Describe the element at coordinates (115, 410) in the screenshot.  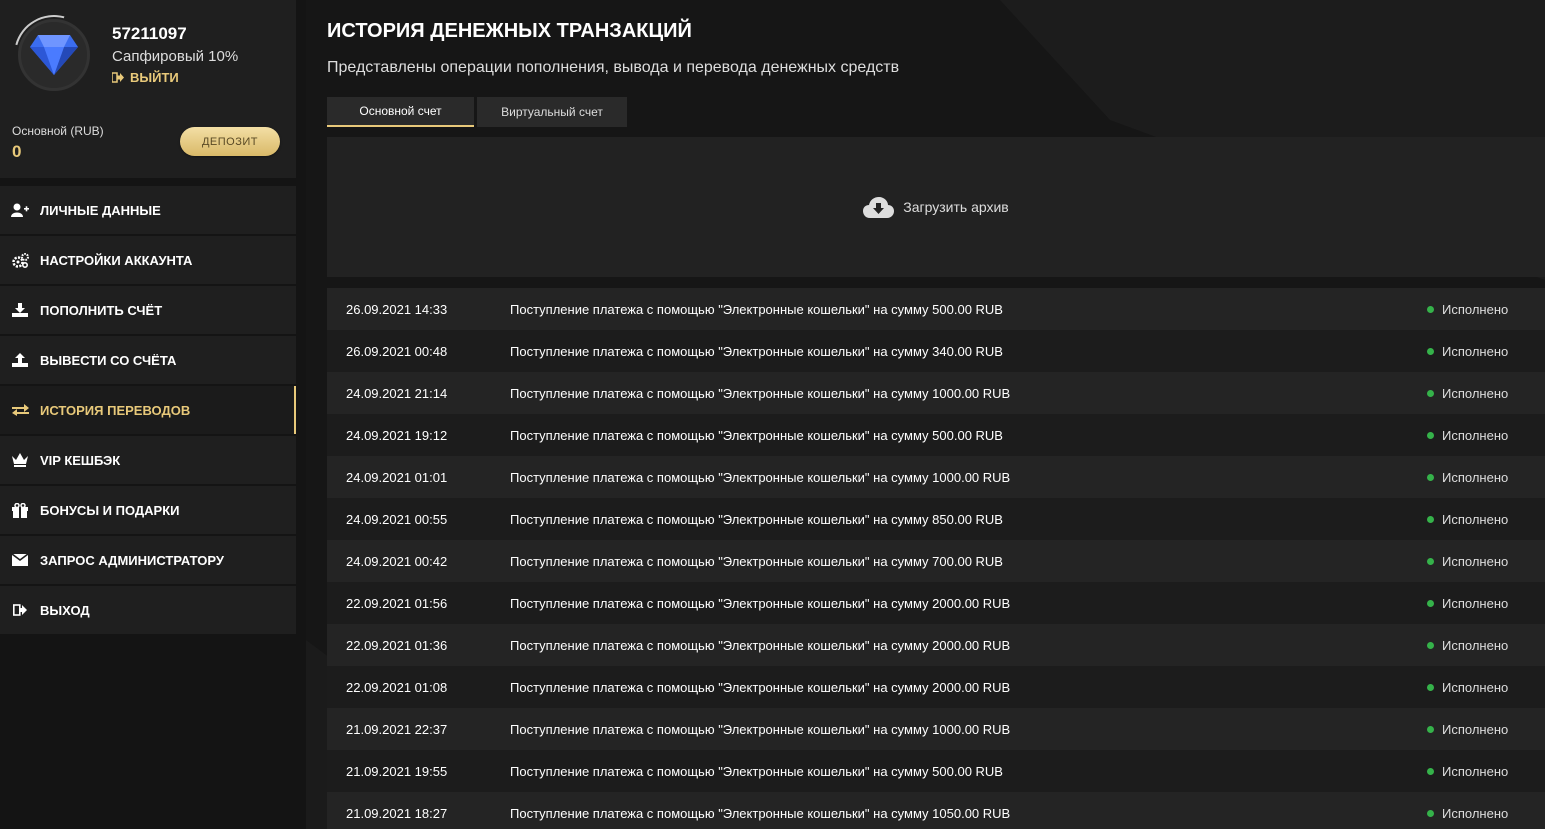
I see `sidebar-item-label: ИСТОРИЯ ПЕРЕВОДОВ` at that location.